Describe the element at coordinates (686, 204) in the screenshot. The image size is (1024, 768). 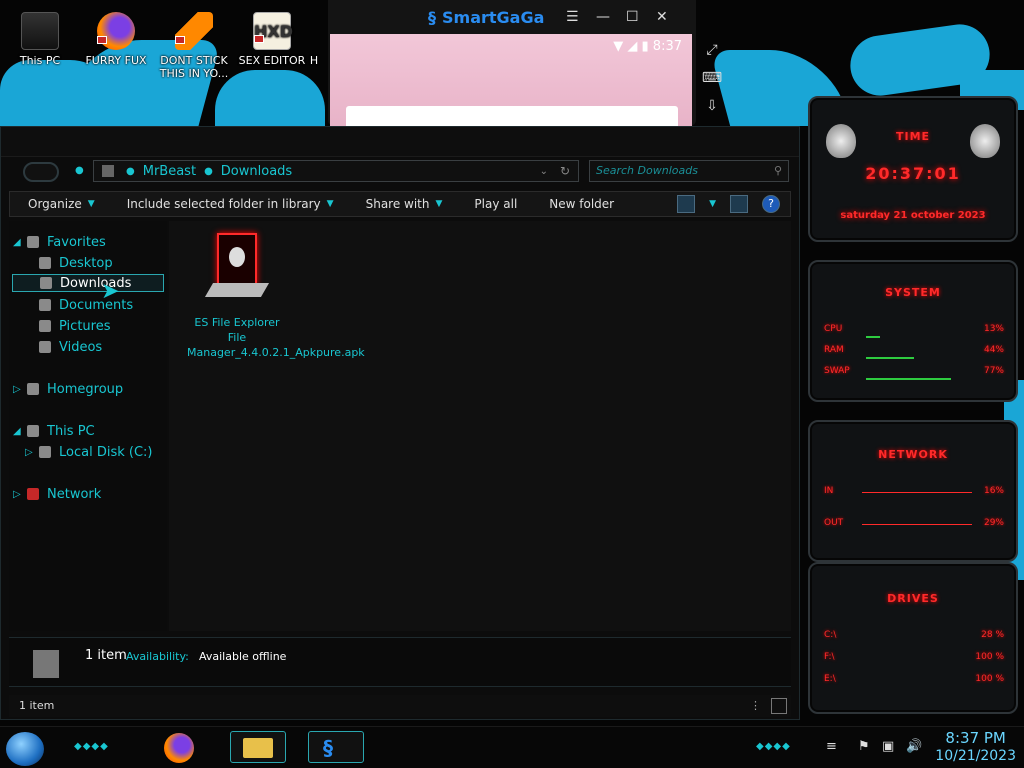
I see `change-view-icon` at that location.